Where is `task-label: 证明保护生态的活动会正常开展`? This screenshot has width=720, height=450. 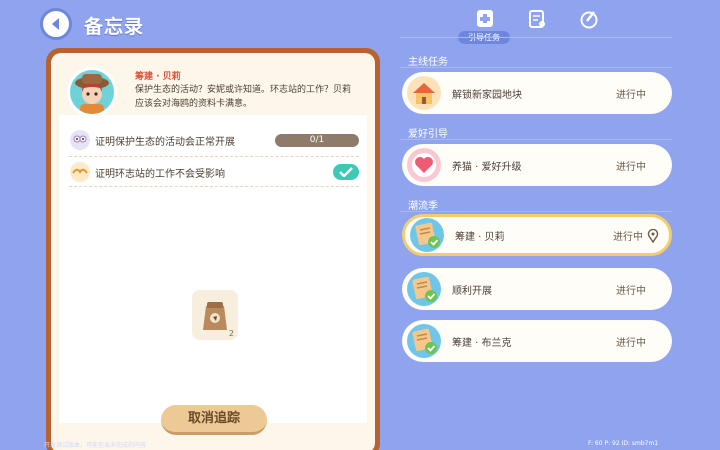 task-label: 证明保护生态的活动会正常开展 is located at coordinates (165, 142).